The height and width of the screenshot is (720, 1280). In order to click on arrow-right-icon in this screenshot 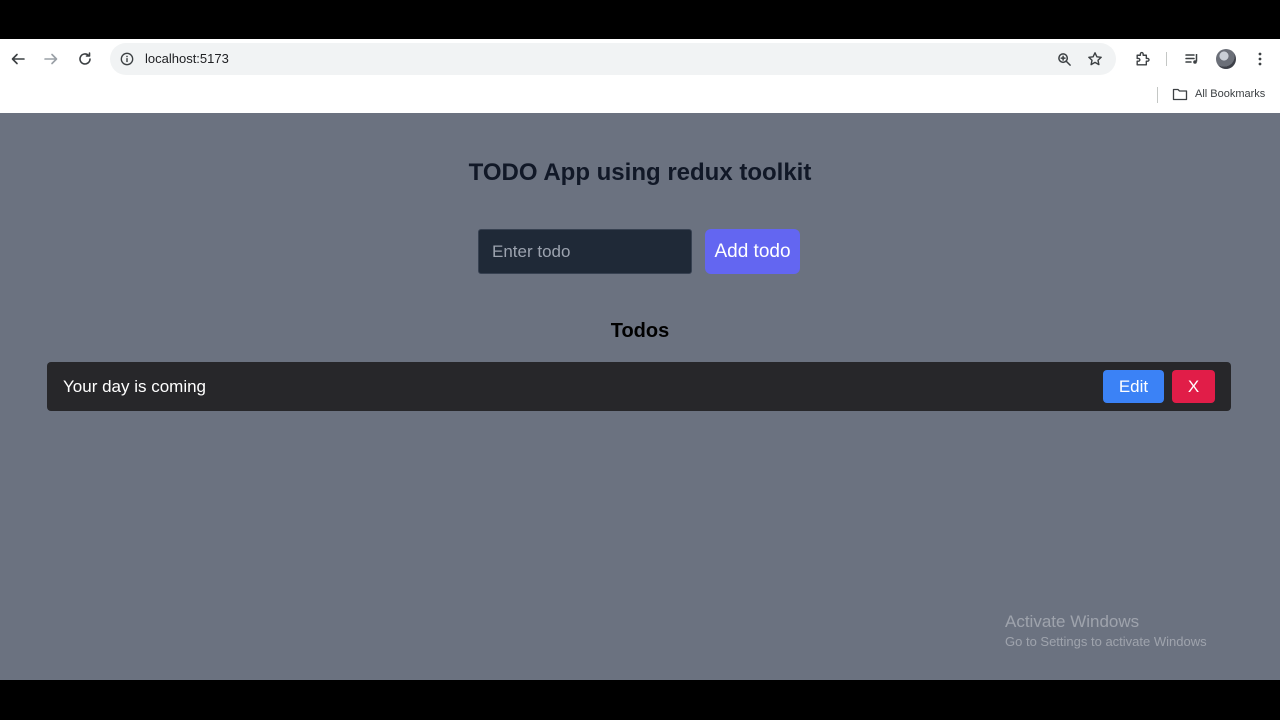, I will do `click(51, 59)`.